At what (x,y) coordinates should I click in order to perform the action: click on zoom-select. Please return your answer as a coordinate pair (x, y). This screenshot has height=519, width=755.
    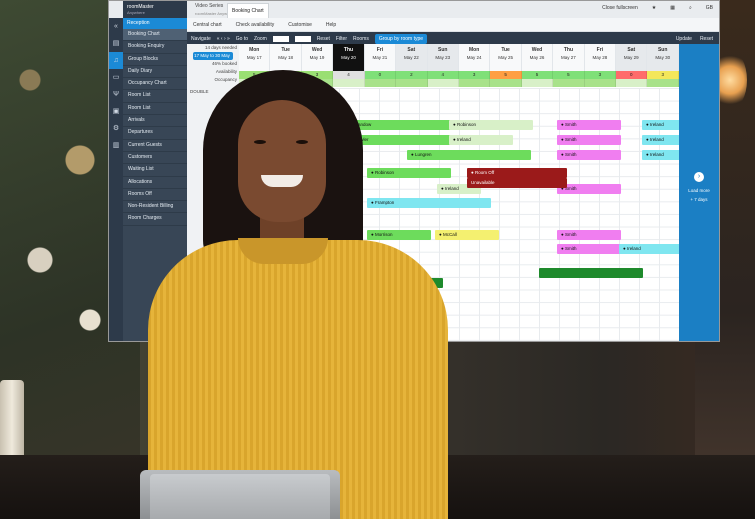
    Looking at the image, I should click on (302, 38).